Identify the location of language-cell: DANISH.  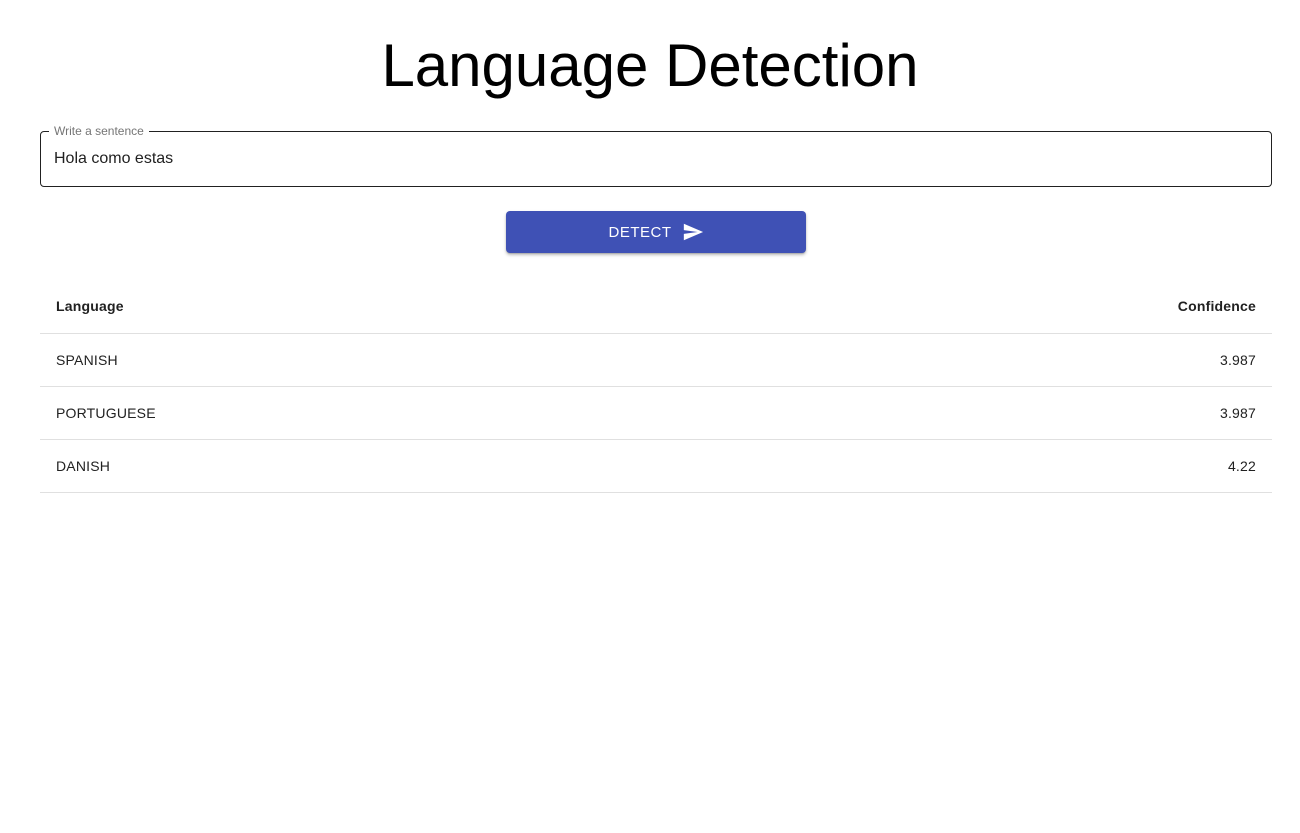
(375, 466).